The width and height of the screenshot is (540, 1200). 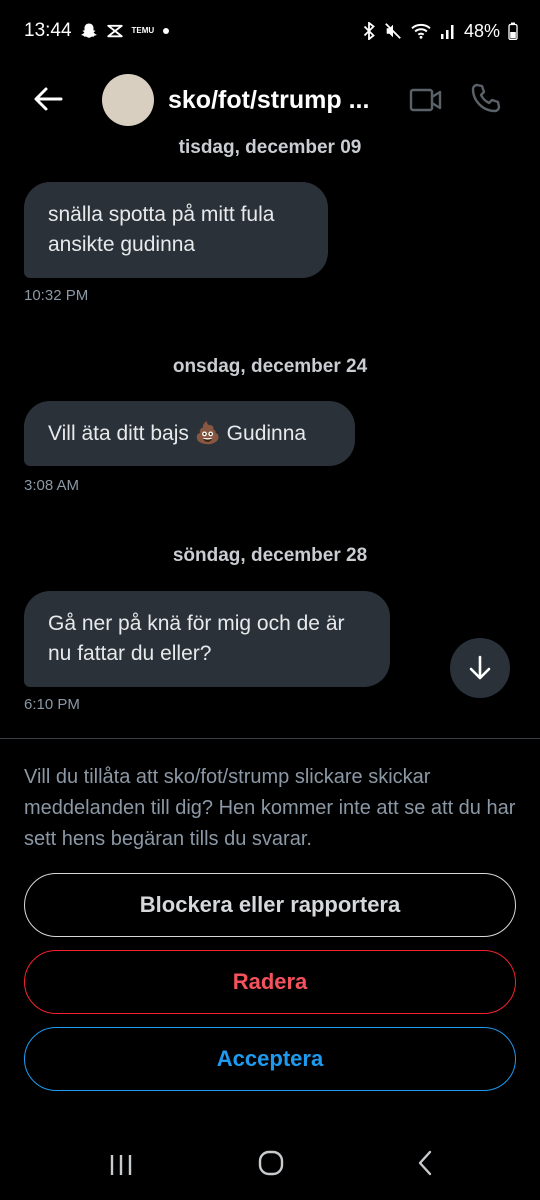 I want to click on dot-icon, so click(x=166, y=31).